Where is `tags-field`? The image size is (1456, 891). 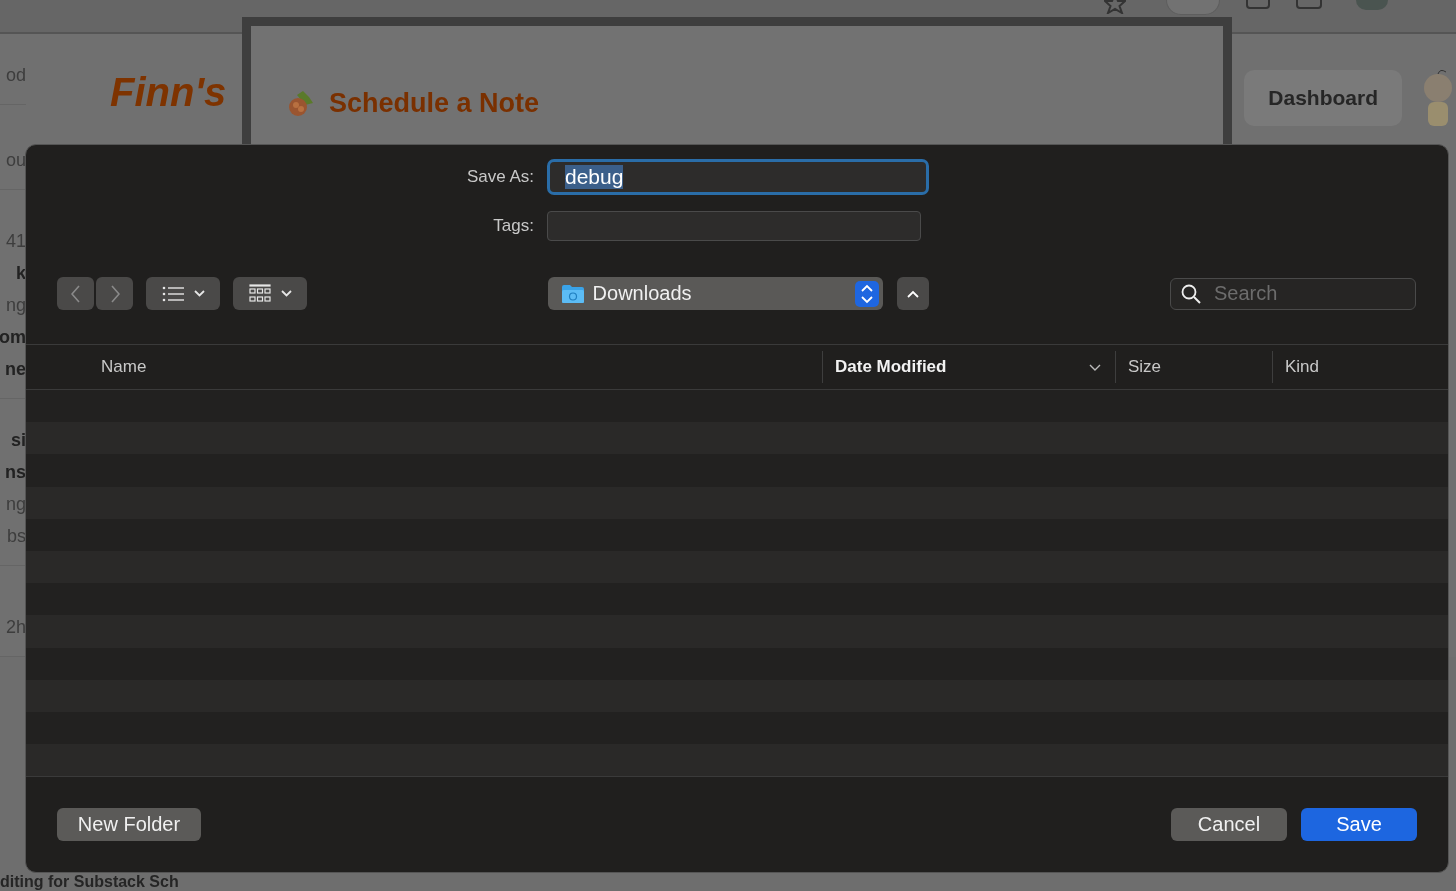 tags-field is located at coordinates (734, 226).